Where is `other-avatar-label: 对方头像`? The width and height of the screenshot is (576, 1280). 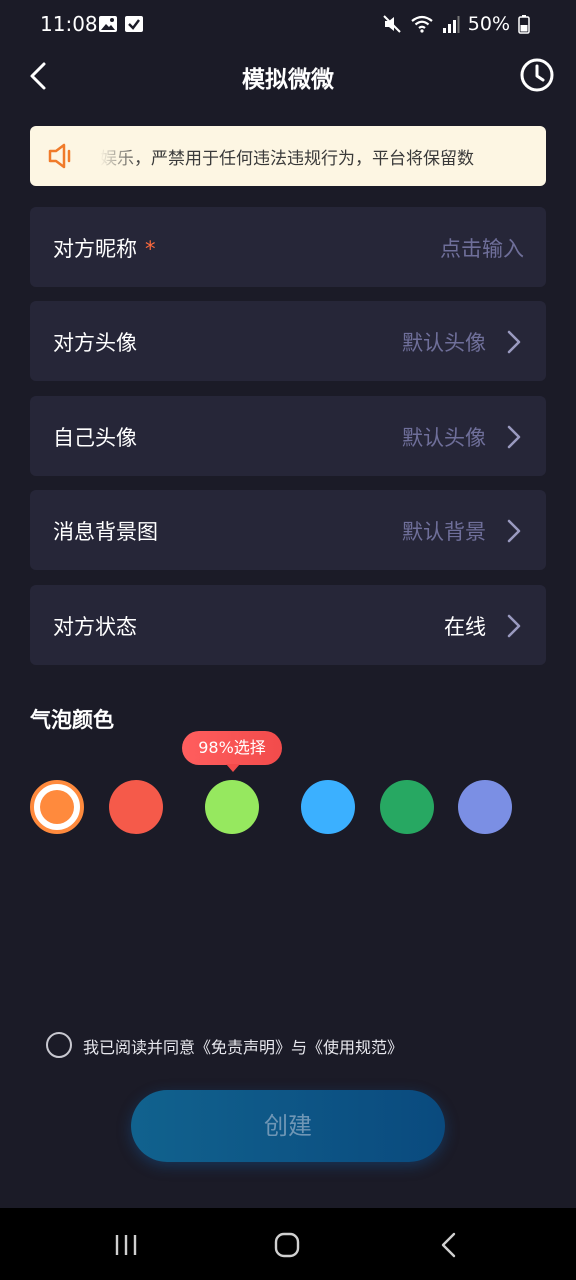 other-avatar-label: 对方头像 is located at coordinates (95, 343).